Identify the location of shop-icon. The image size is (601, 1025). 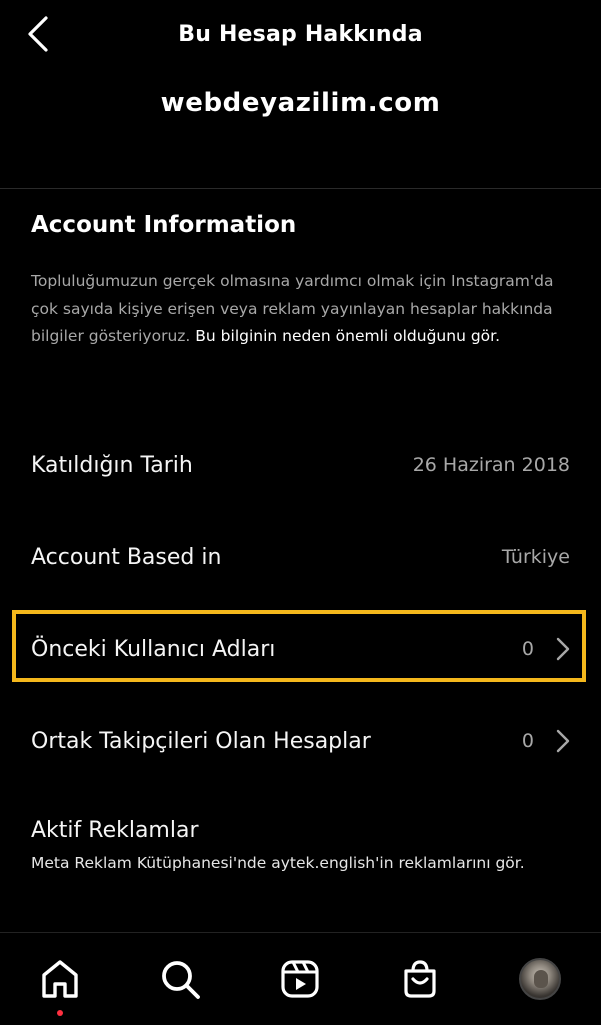
(420, 979).